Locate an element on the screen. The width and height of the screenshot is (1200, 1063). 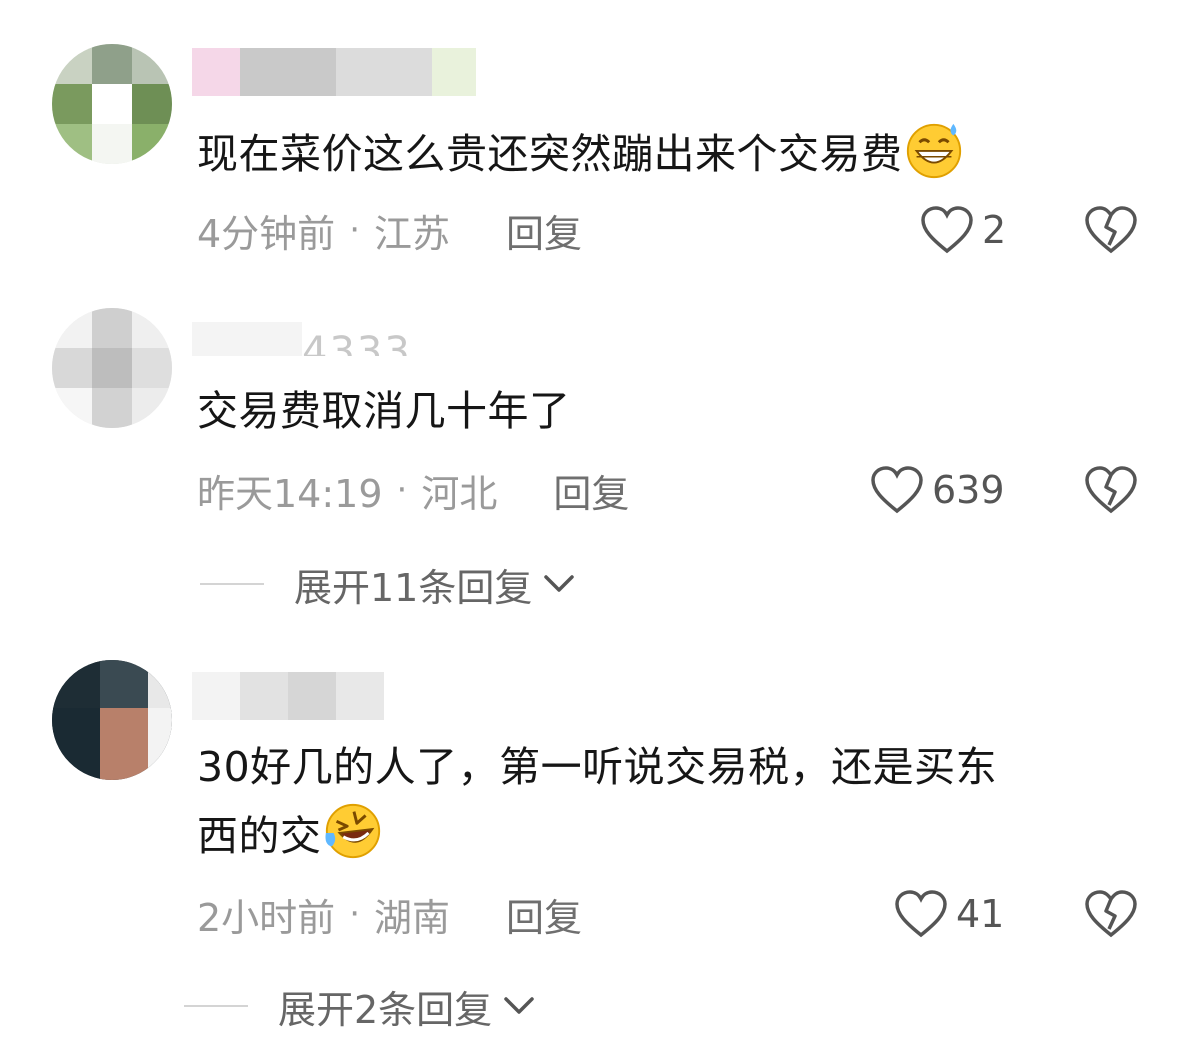
expand-replies-button: 展开11条回复 is located at coordinates (388, 584).